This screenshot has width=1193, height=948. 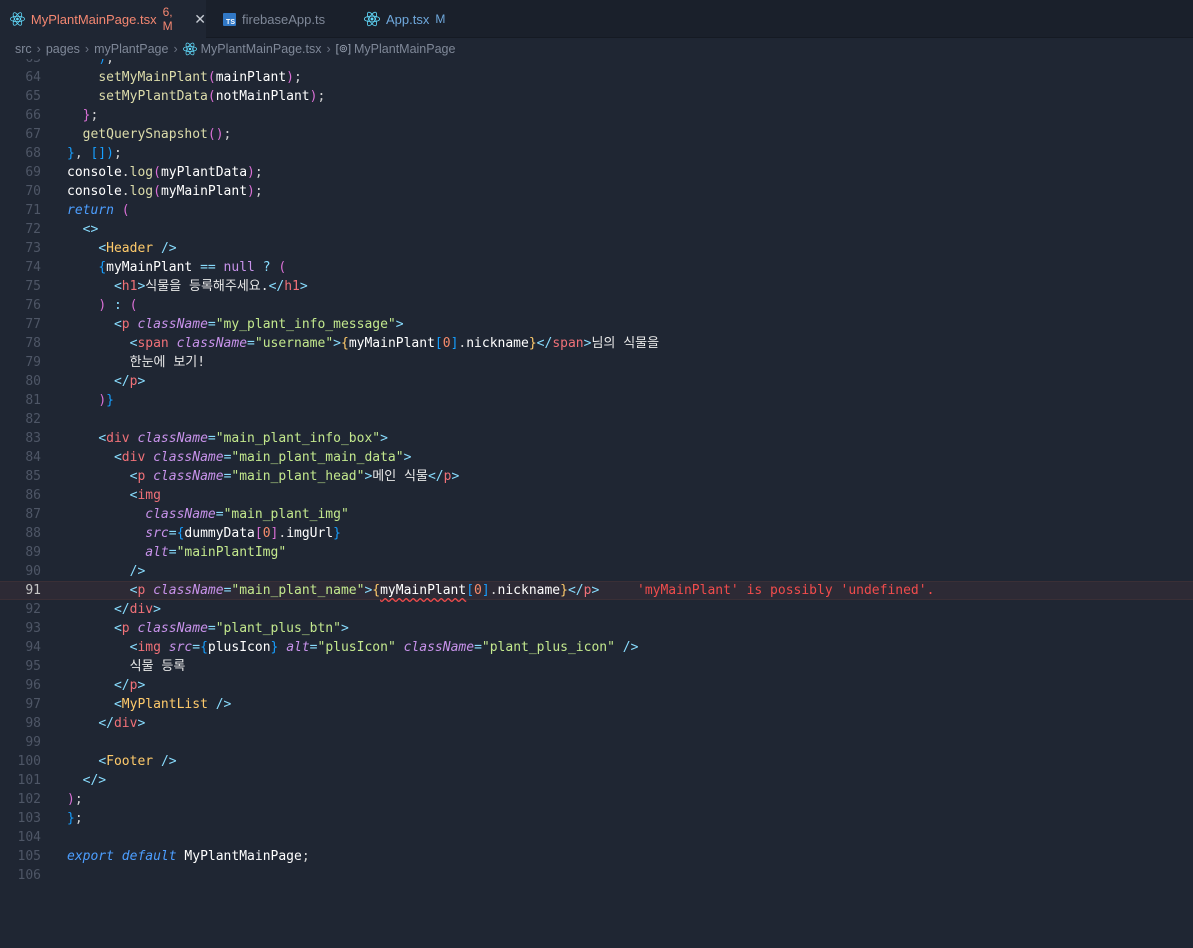 What do you see at coordinates (33, 495) in the screenshot?
I see `line-number: 86` at bounding box center [33, 495].